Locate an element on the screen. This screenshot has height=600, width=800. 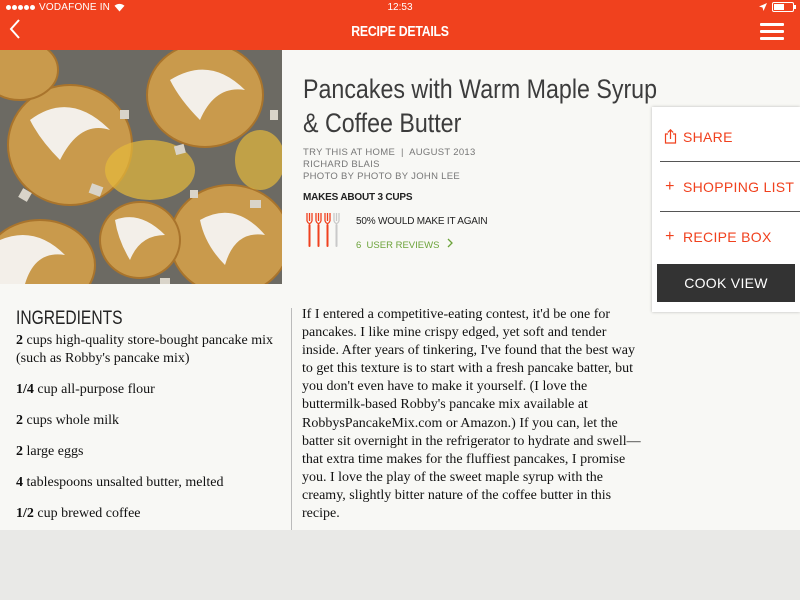
ingredient-text: cup all-purpose flour is located at coordinates (94, 389).